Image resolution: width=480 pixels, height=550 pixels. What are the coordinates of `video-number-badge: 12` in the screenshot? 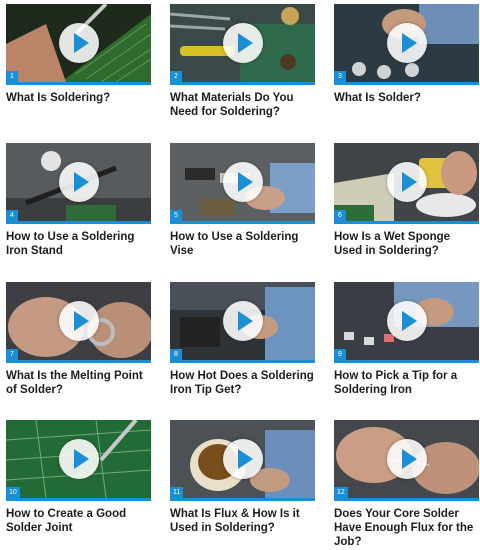 It's located at (341, 492).